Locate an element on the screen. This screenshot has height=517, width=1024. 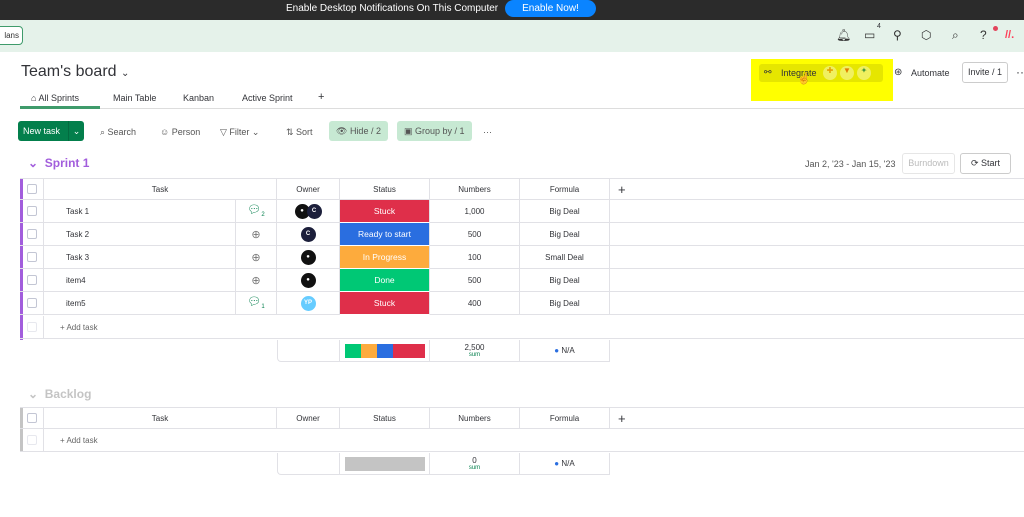
search-button: ⌕ Search is located at coordinates (118, 132).